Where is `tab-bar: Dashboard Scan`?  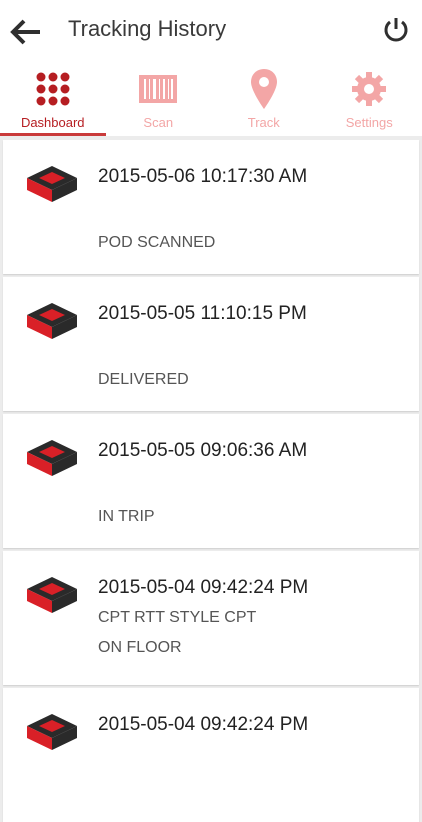
tab-bar: Dashboard Scan is located at coordinates (211, 100).